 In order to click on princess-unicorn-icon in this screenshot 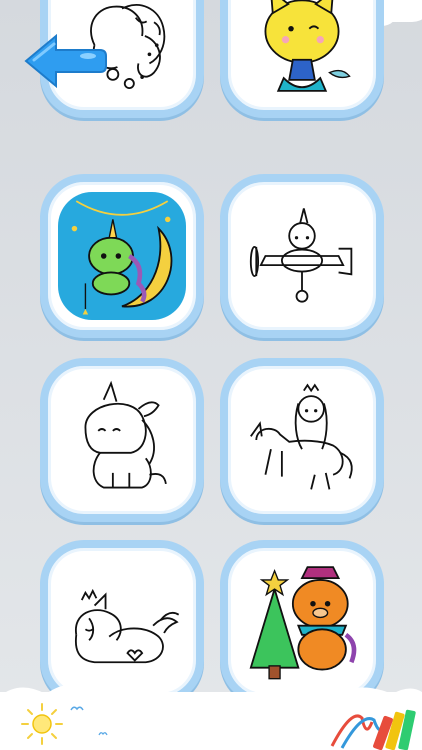, I will do `click(302, 440)`.